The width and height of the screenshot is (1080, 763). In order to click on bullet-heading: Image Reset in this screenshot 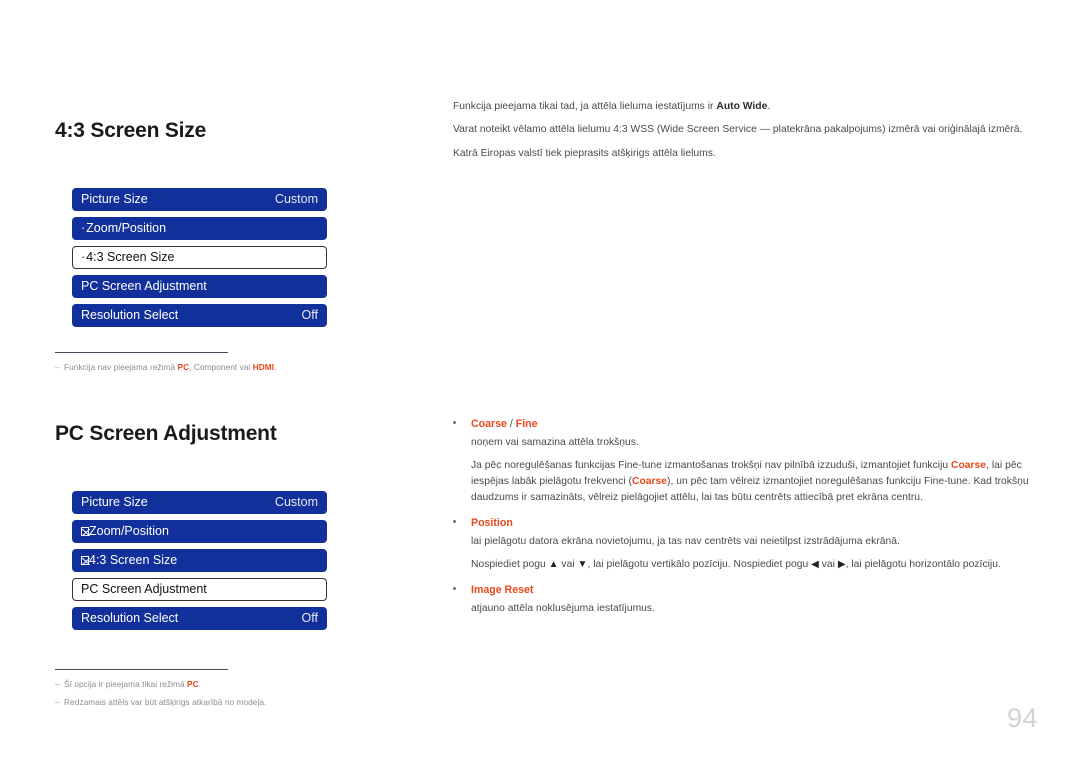, I will do `click(743, 590)`.